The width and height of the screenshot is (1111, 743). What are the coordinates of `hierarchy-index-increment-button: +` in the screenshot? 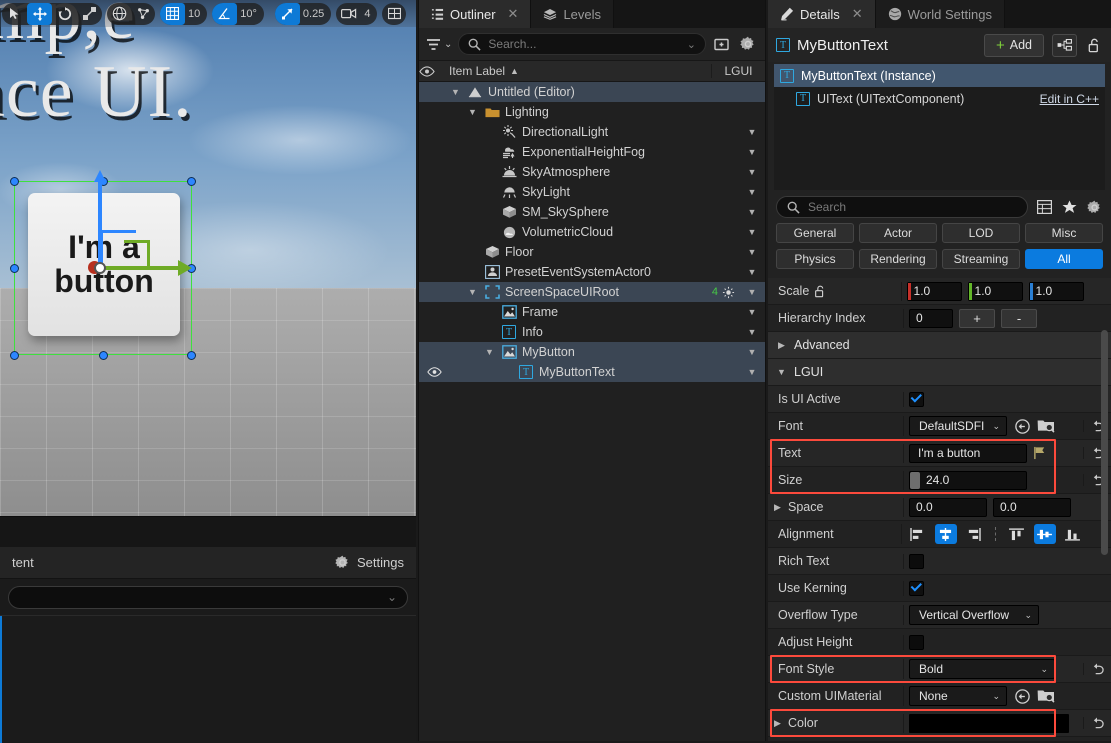 It's located at (977, 318).